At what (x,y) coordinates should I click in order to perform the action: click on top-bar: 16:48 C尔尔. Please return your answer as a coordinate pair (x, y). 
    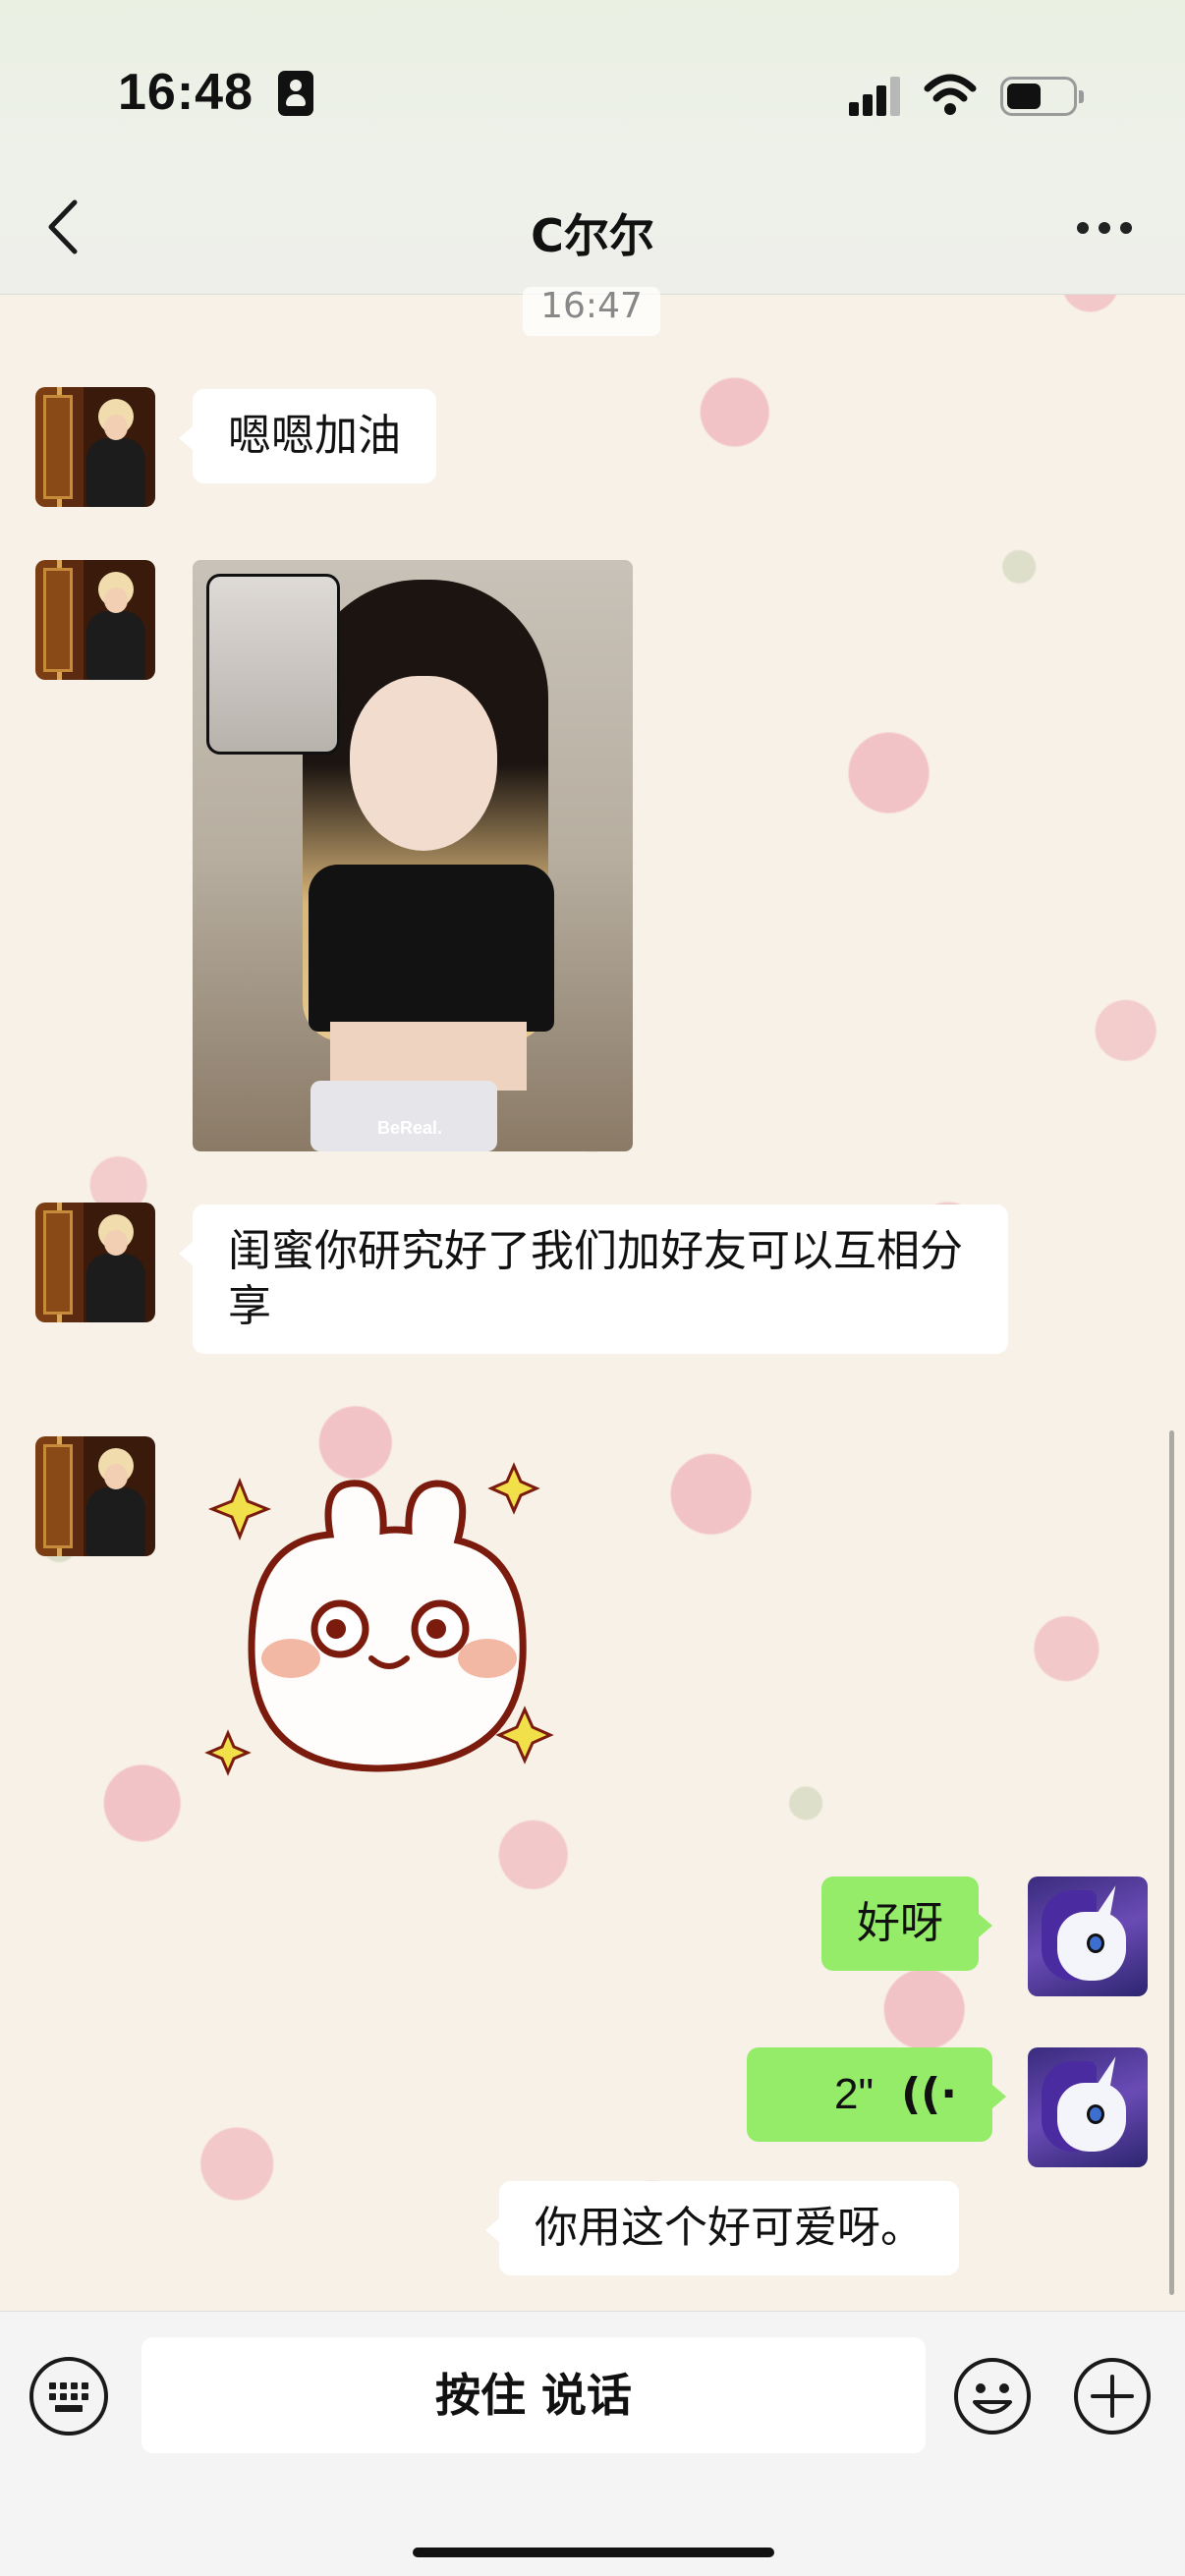
    Looking at the image, I should click on (592, 147).